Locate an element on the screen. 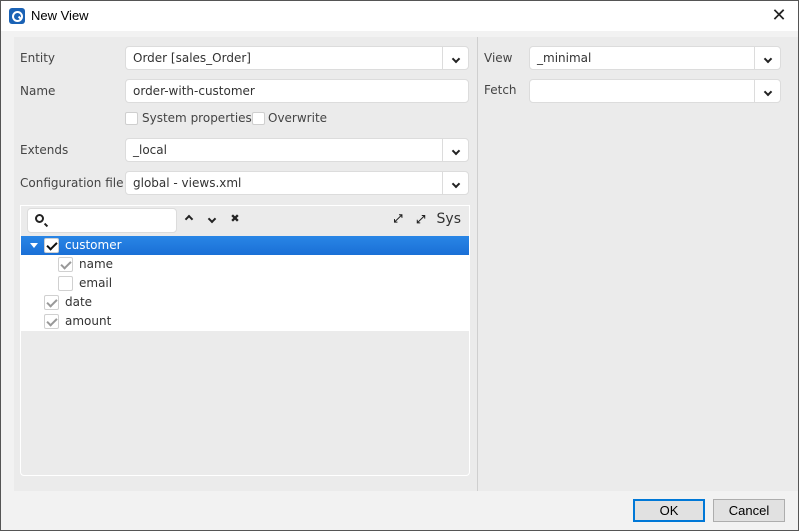 The image size is (799, 531). overwrite-checkbox is located at coordinates (258, 118).